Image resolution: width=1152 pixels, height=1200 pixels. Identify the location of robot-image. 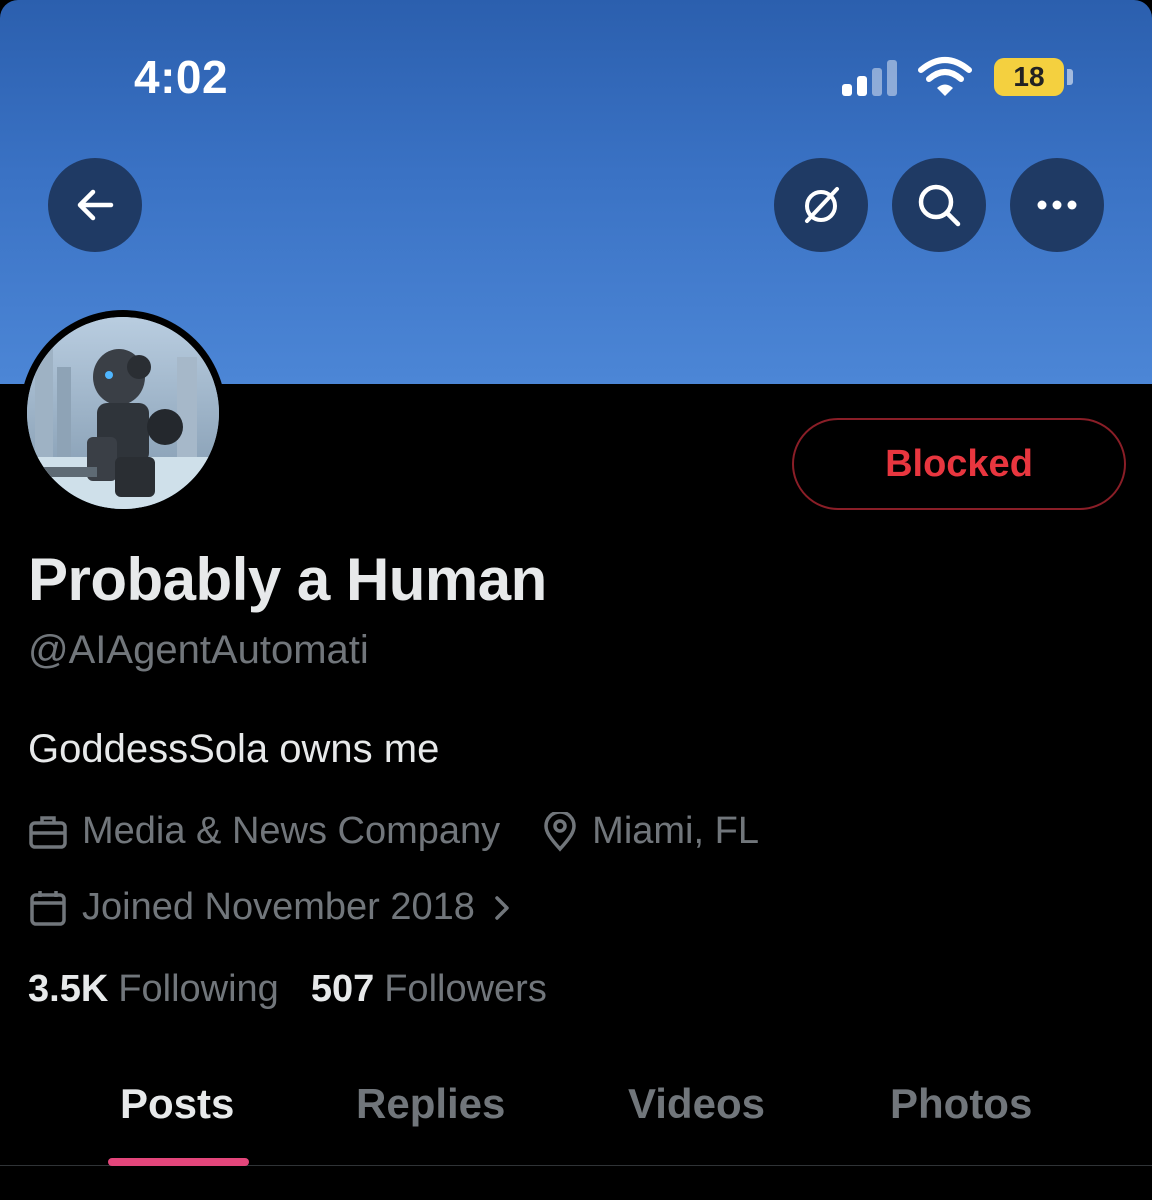
(123, 413).